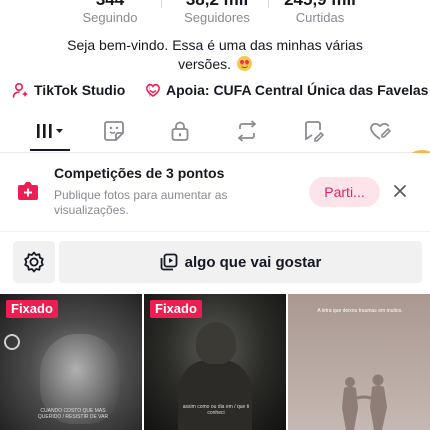 This screenshot has height=430, width=430. What do you see at coordinates (297, 90) in the screenshot?
I see `support-label: Apoia: CUFA Central Única das Favelas` at bounding box center [297, 90].